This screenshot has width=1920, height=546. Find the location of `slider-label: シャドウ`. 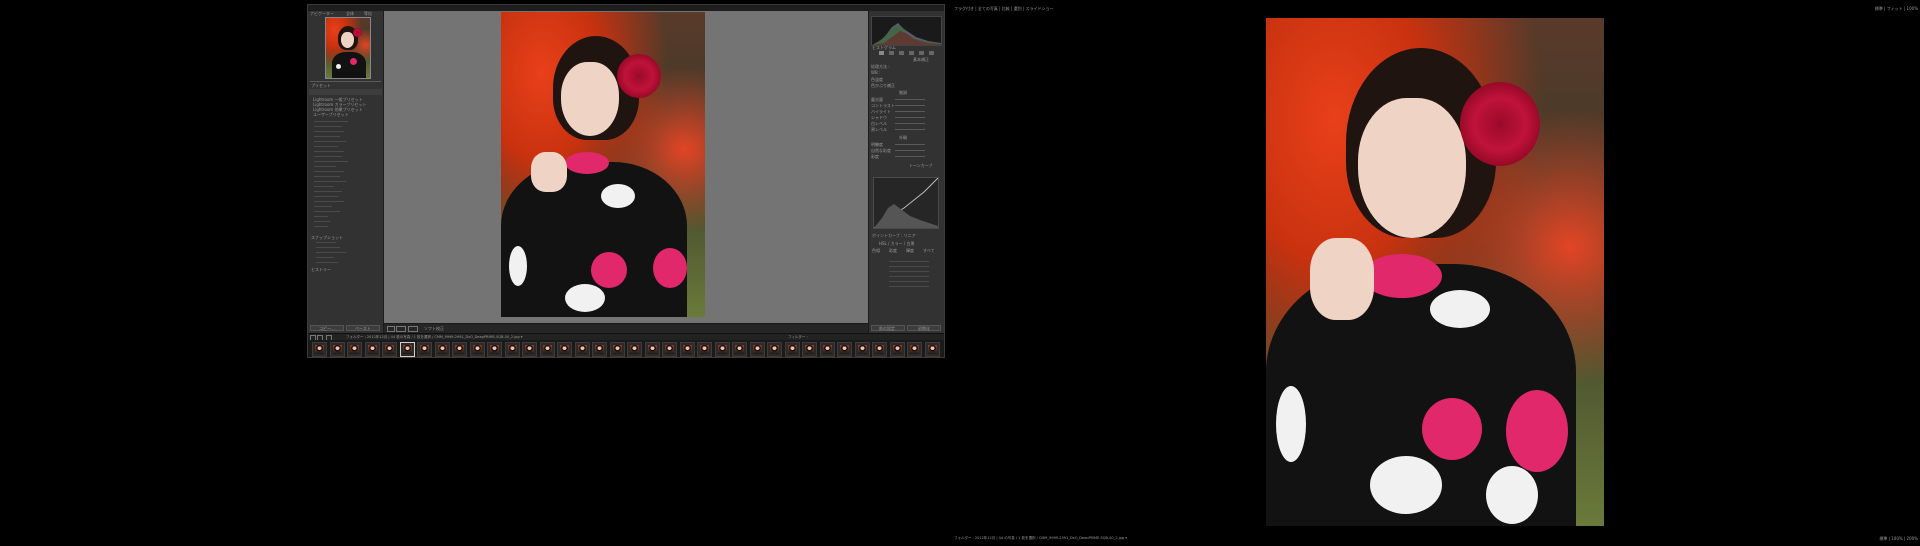

slider-label: シャドウ is located at coordinates (879, 117).